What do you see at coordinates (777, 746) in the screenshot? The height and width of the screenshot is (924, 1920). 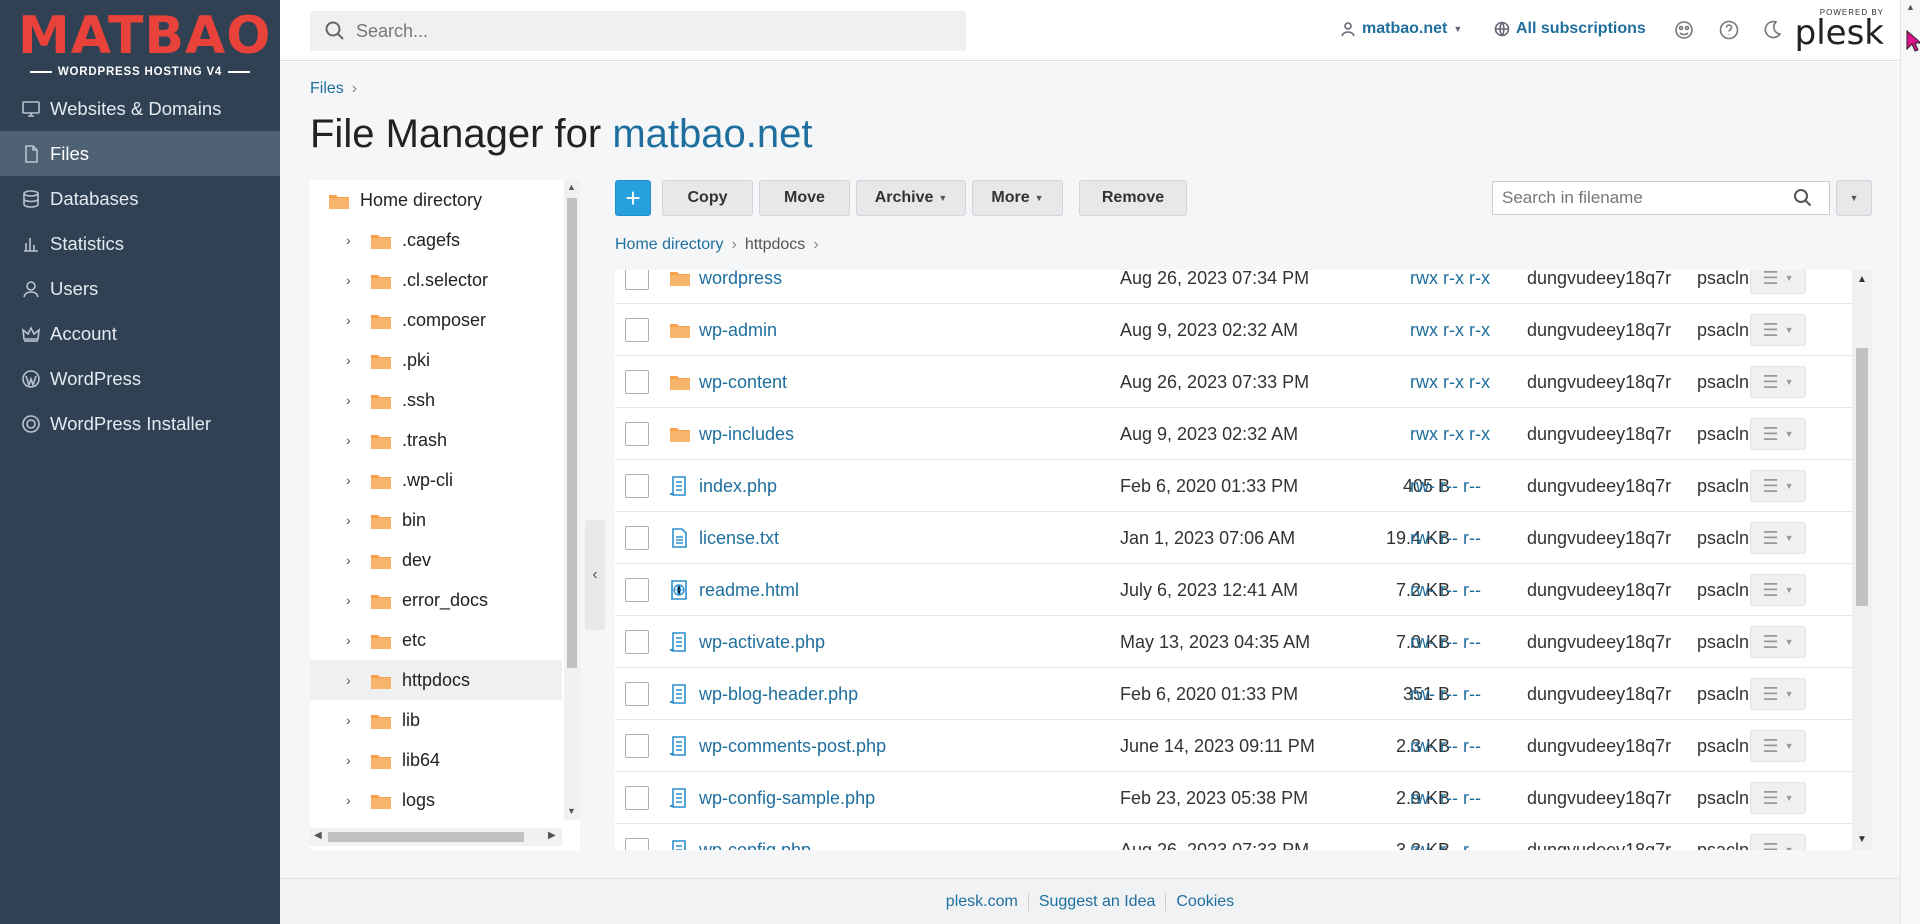 I see `file-name-link: wp-comments-post.php` at bounding box center [777, 746].